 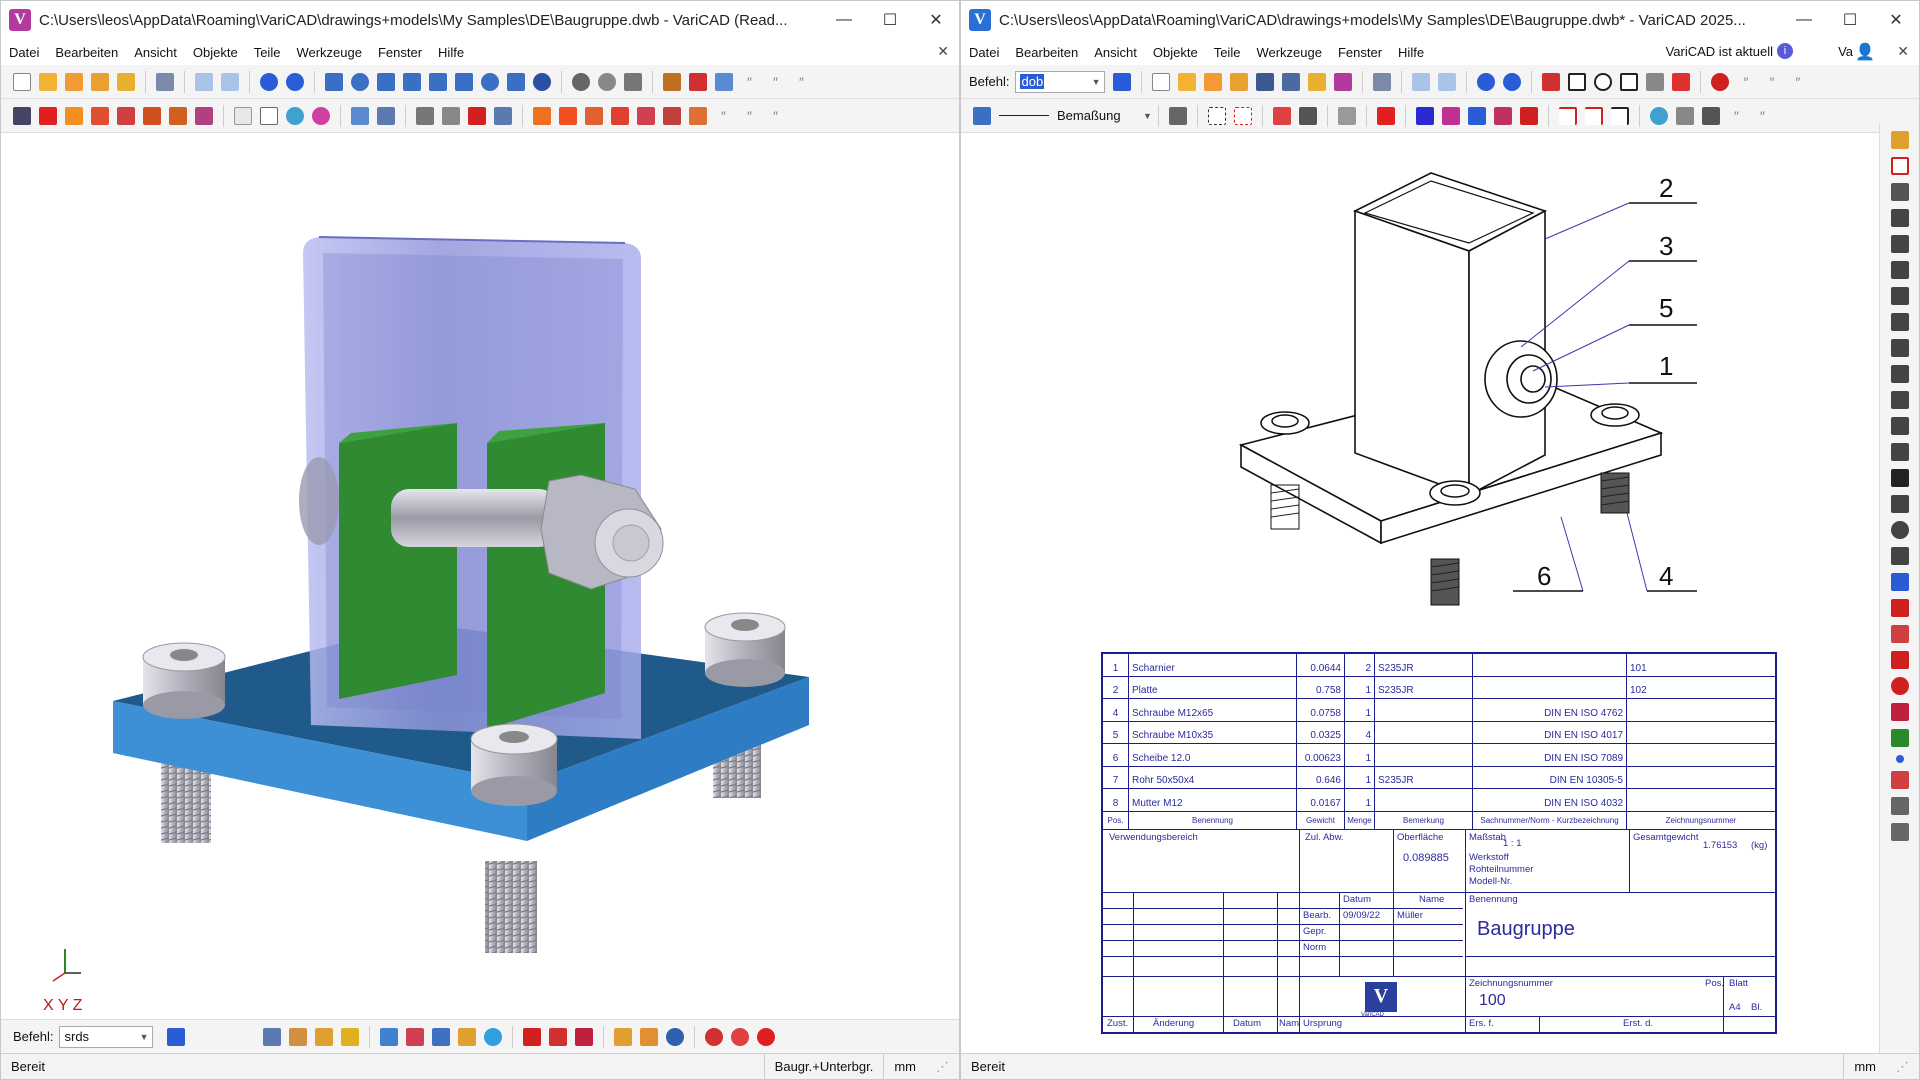 What do you see at coordinates (1899, 780) in the screenshot?
I see `node-edit-icon` at bounding box center [1899, 780].